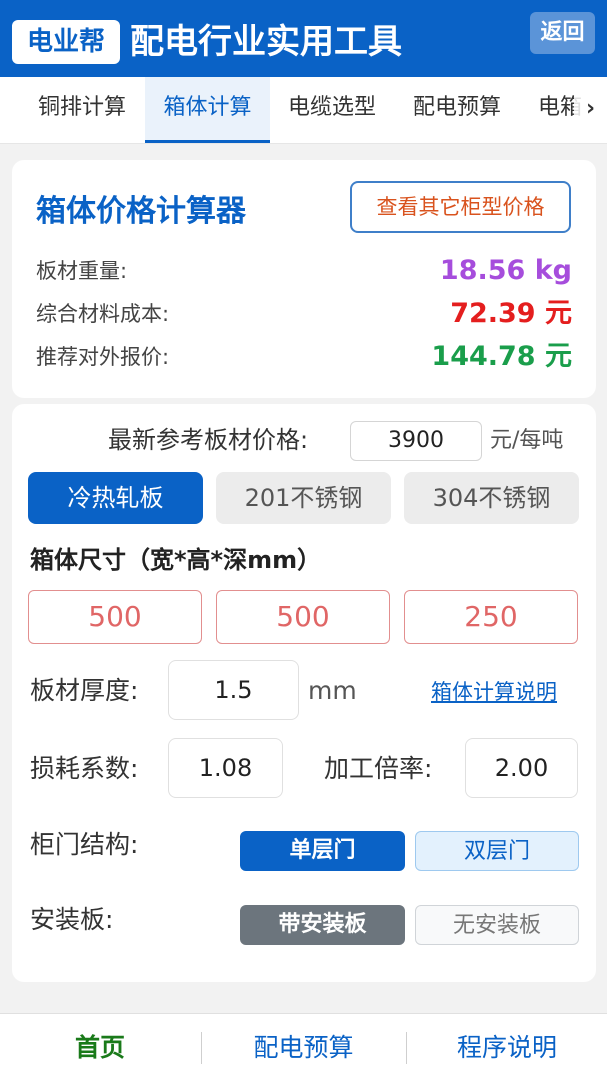 The height and width of the screenshot is (1080, 607). What do you see at coordinates (460, 207) in the screenshot?
I see `other-cabinet-price-button: 查看其它柜型价格` at bounding box center [460, 207].